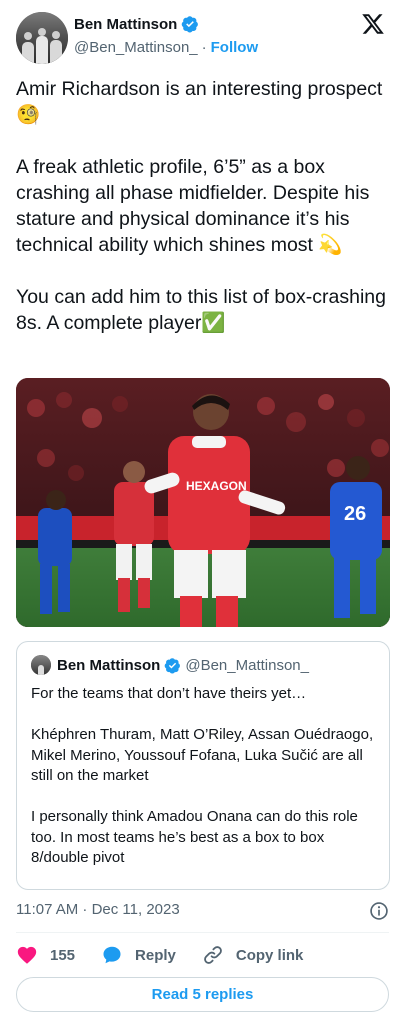 This screenshot has width=405, height=1024. Describe the element at coordinates (155, 955) in the screenshot. I see `reply-label: Reply` at that location.